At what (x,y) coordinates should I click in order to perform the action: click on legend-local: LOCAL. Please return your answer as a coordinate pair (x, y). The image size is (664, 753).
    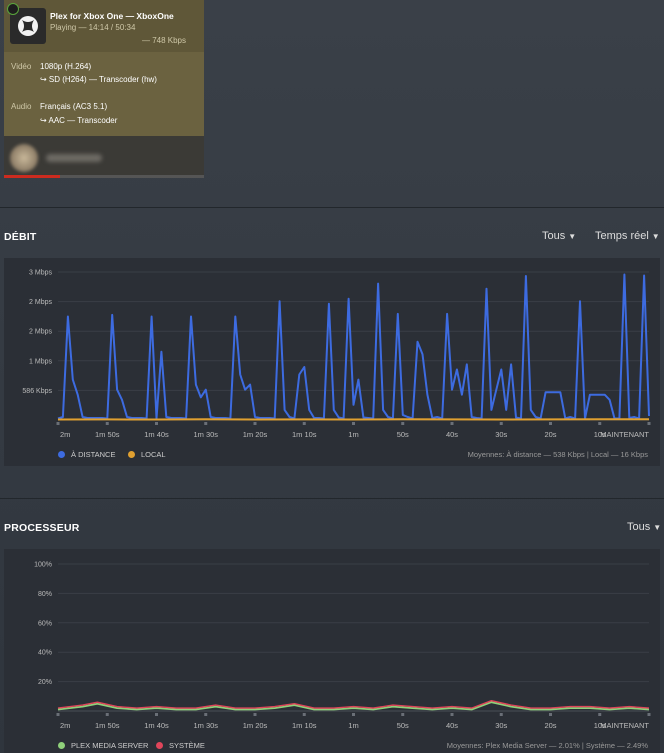
    Looking at the image, I should click on (147, 454).